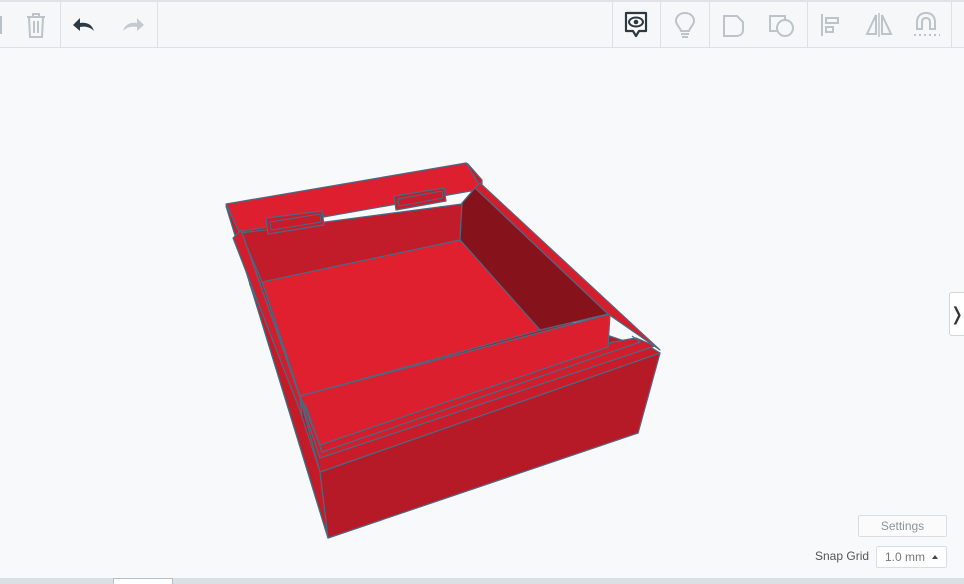  I want to click on delete-button, so click(36, 25).